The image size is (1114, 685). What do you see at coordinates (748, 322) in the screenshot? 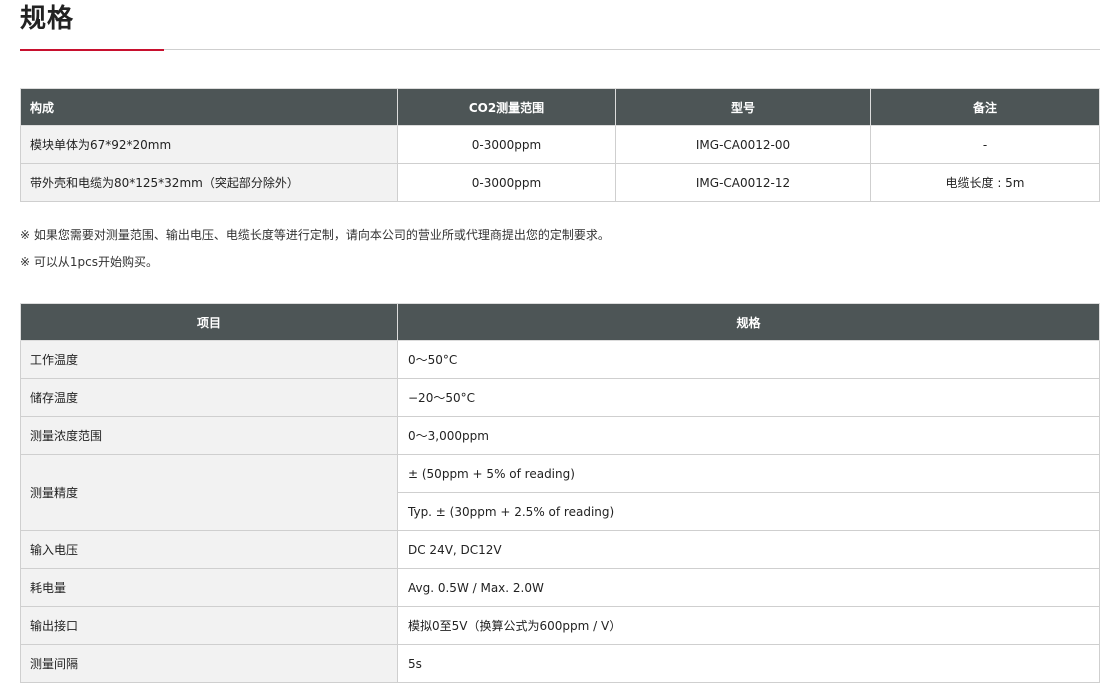
I see `header-spec: 规格` at bounding box center [748, 322].